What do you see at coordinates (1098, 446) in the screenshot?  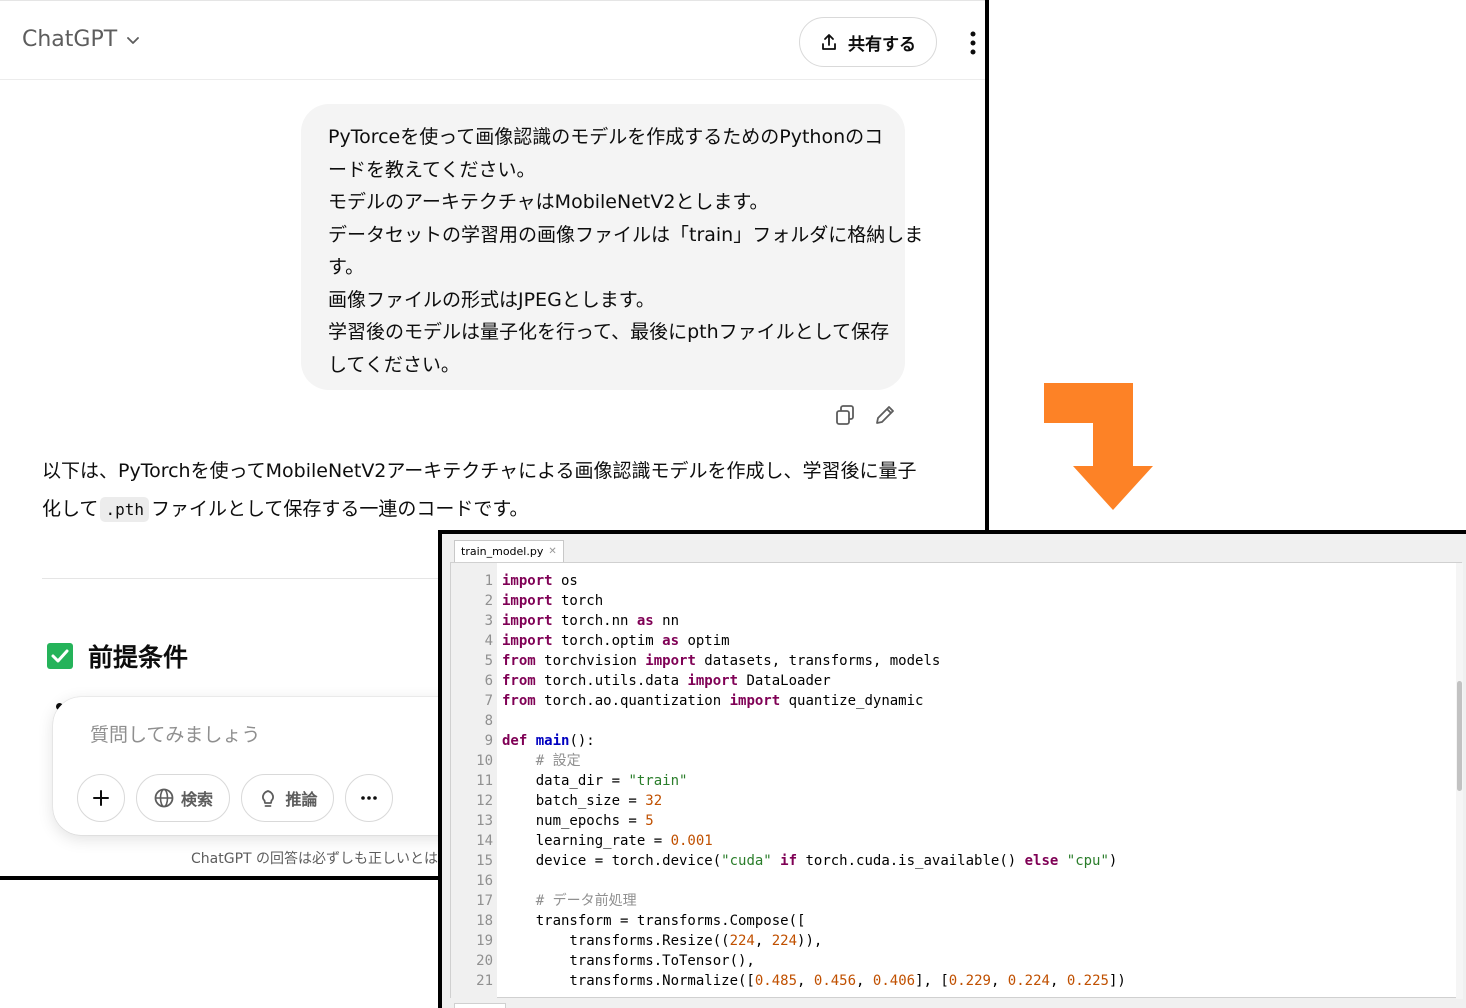 I see `bent-arrow-icon` at bounding box center [1098, 446].